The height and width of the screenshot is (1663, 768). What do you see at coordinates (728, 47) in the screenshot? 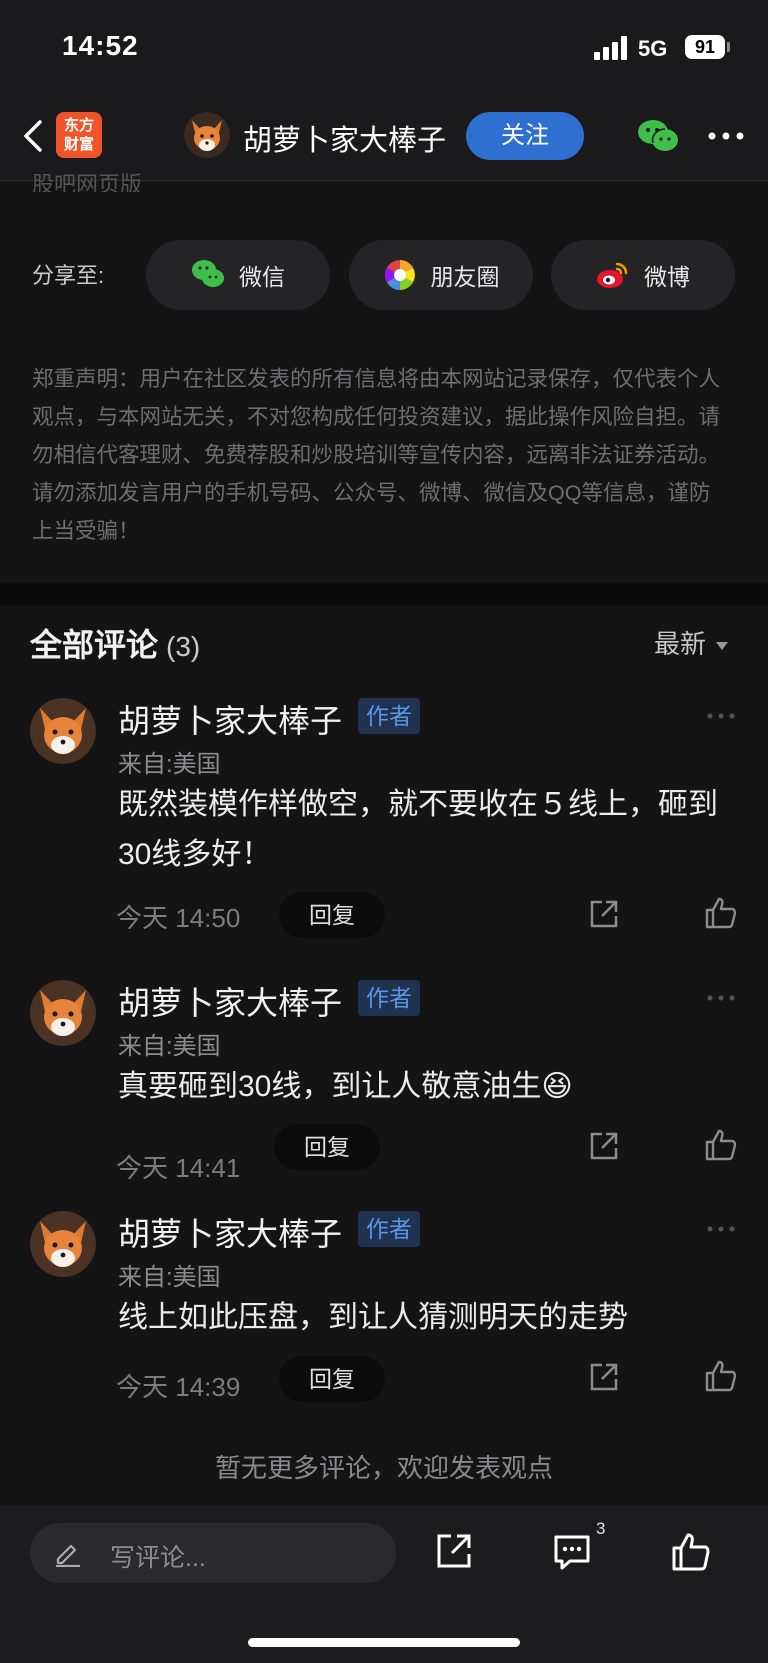
I see `battery-tip` at bounding box center [728, 47].